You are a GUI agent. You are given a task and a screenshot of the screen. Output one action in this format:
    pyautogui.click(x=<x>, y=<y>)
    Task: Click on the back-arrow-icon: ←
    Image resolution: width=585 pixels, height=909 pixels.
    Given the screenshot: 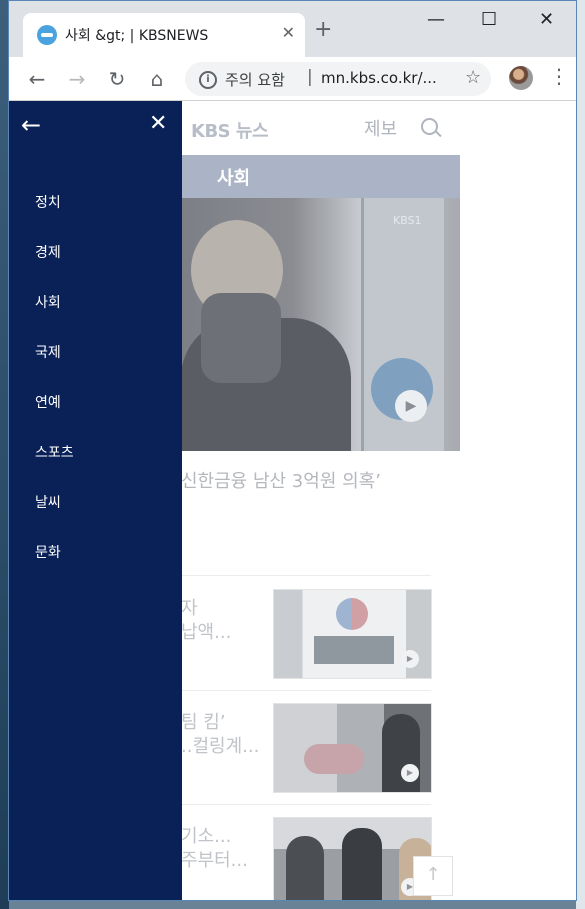 What is the action you would take?
    pyautogui.click(x=31, y=125)
    